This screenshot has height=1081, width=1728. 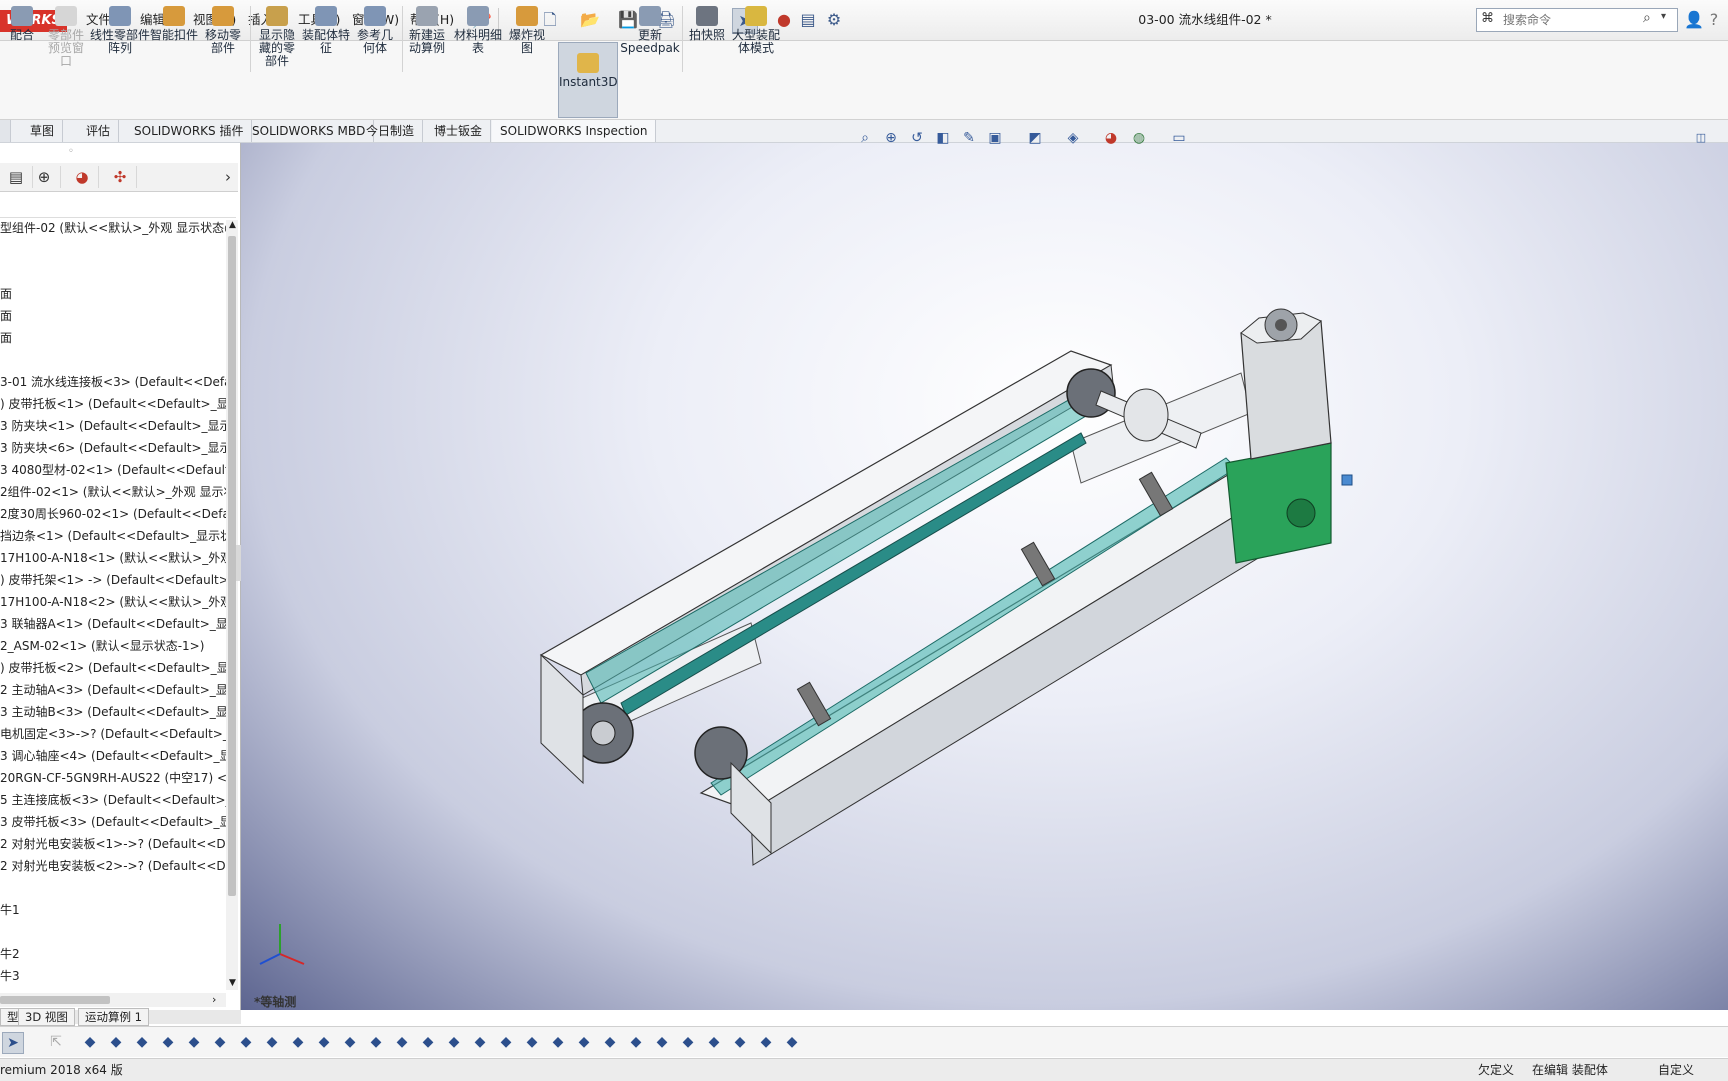 What do you see at coordinates (113, 404) in the screenshot?
I see `tree-item: ) 皮带托板<1> (Default<<Default>_显示` at bounding box center [113, 404].